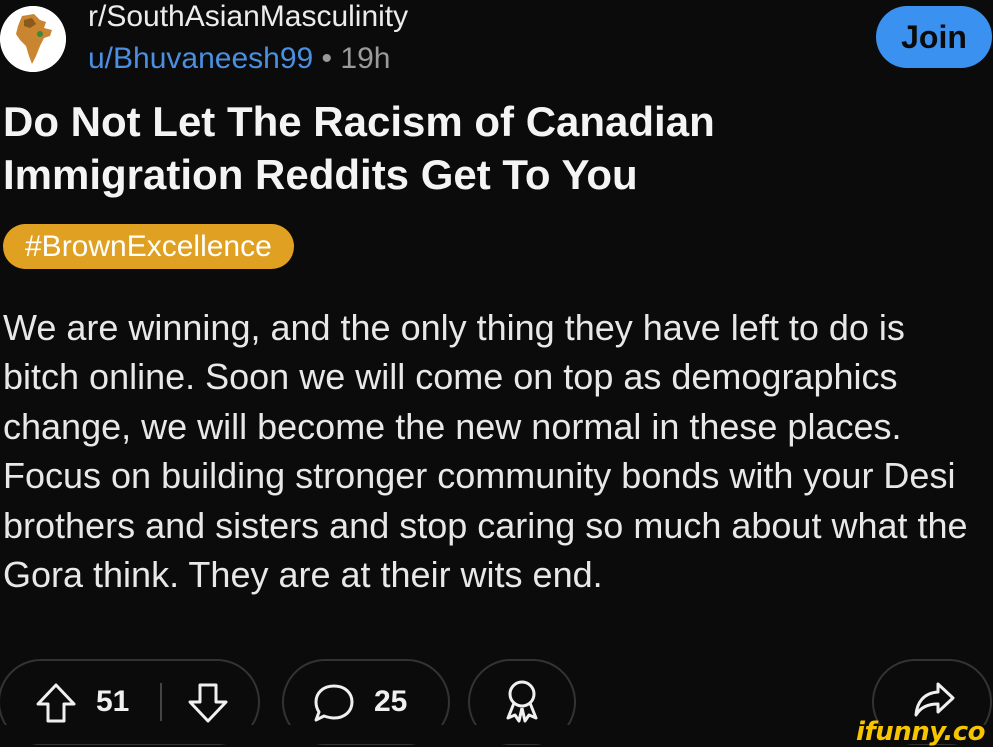 This screenshot has width=993, height=747. Describe the element at coordinates (113, 701) in the screenshot. I see `upvote-count: 51` at that location.